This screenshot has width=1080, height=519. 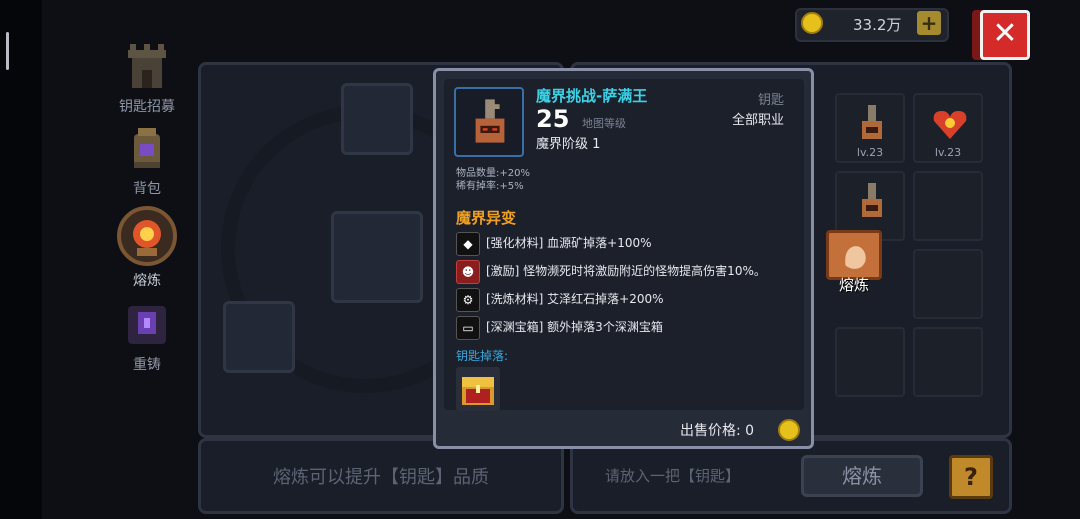 What do you see at coordinates (486, 218) in the screenshot?
I see `section-title: 魔界异变` at bounding box center [486, 218].